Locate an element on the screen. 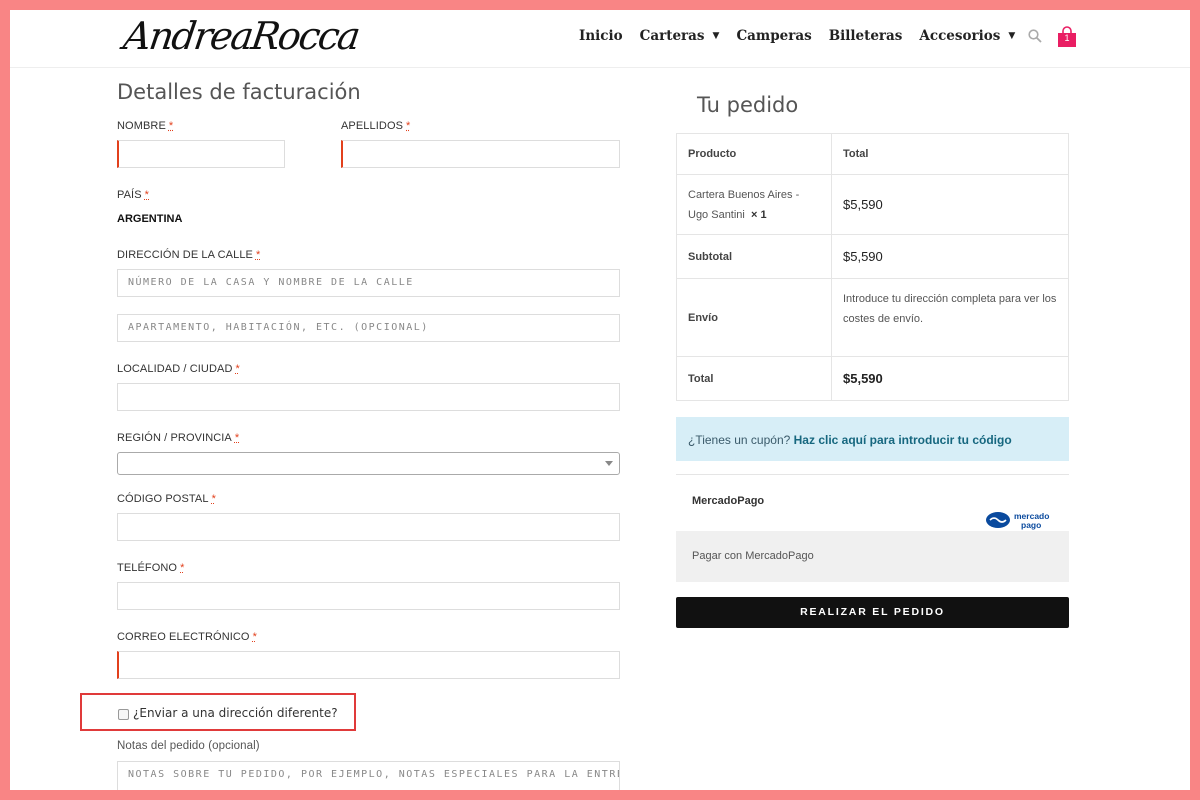 This screenshot has height=800, width=1200. mp-logo-line2: pago is located at coordinates (1031, 525).